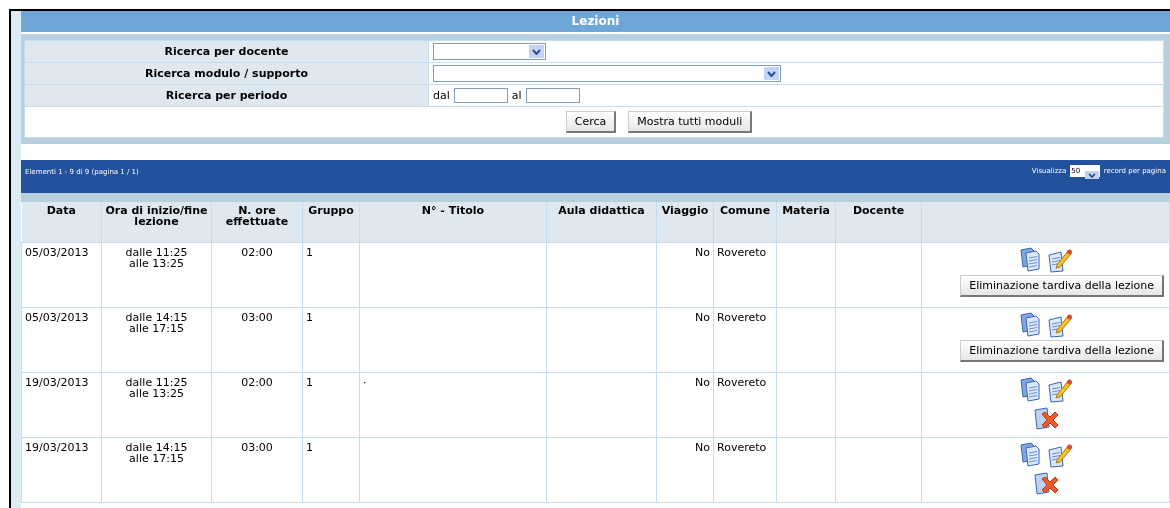 This screenshot has height=508, width=1170. What do you see at coordinates (745, 210) in the screenshot?
I see `column-header: Comune` at bounding box center [745, 210].